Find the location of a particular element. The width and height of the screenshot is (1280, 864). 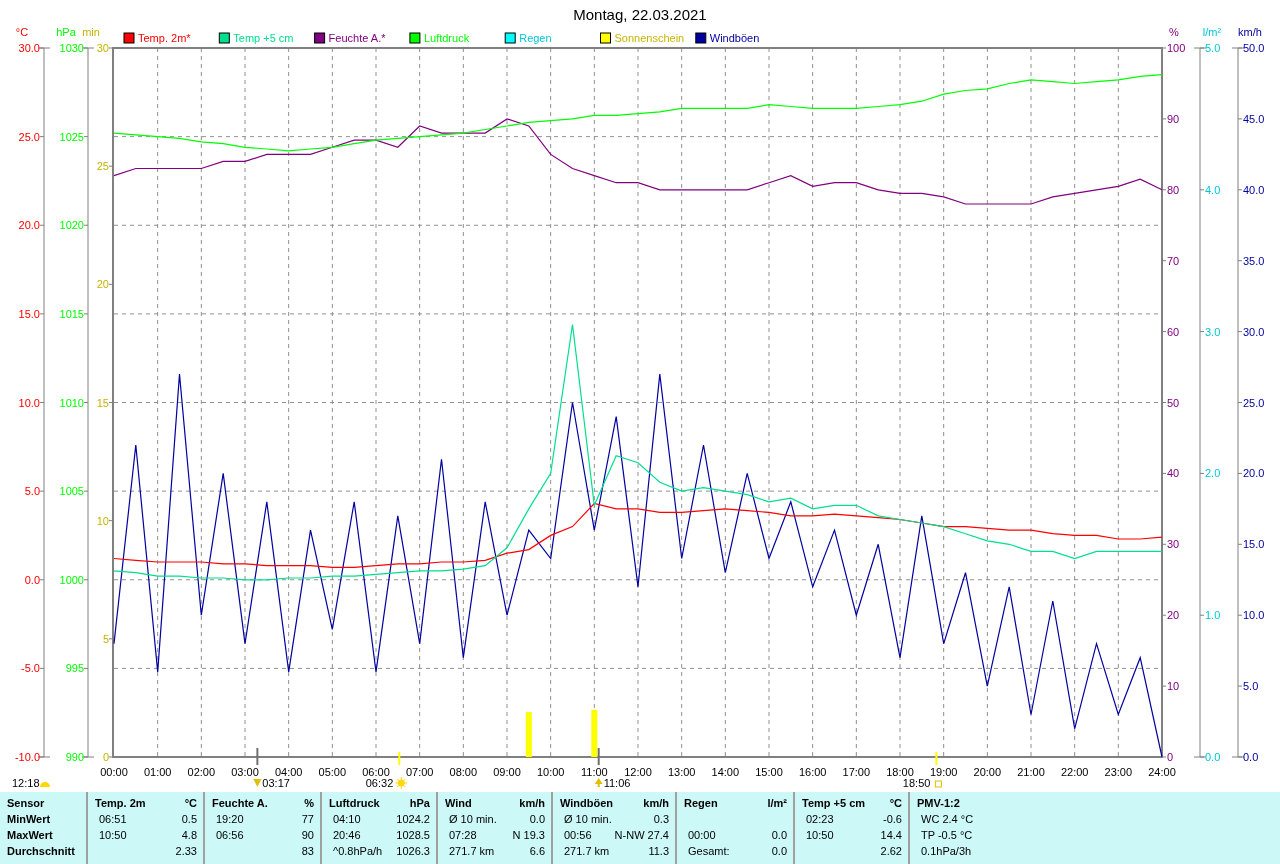

axis-label: 1010 is located at coordinates (71, 402).